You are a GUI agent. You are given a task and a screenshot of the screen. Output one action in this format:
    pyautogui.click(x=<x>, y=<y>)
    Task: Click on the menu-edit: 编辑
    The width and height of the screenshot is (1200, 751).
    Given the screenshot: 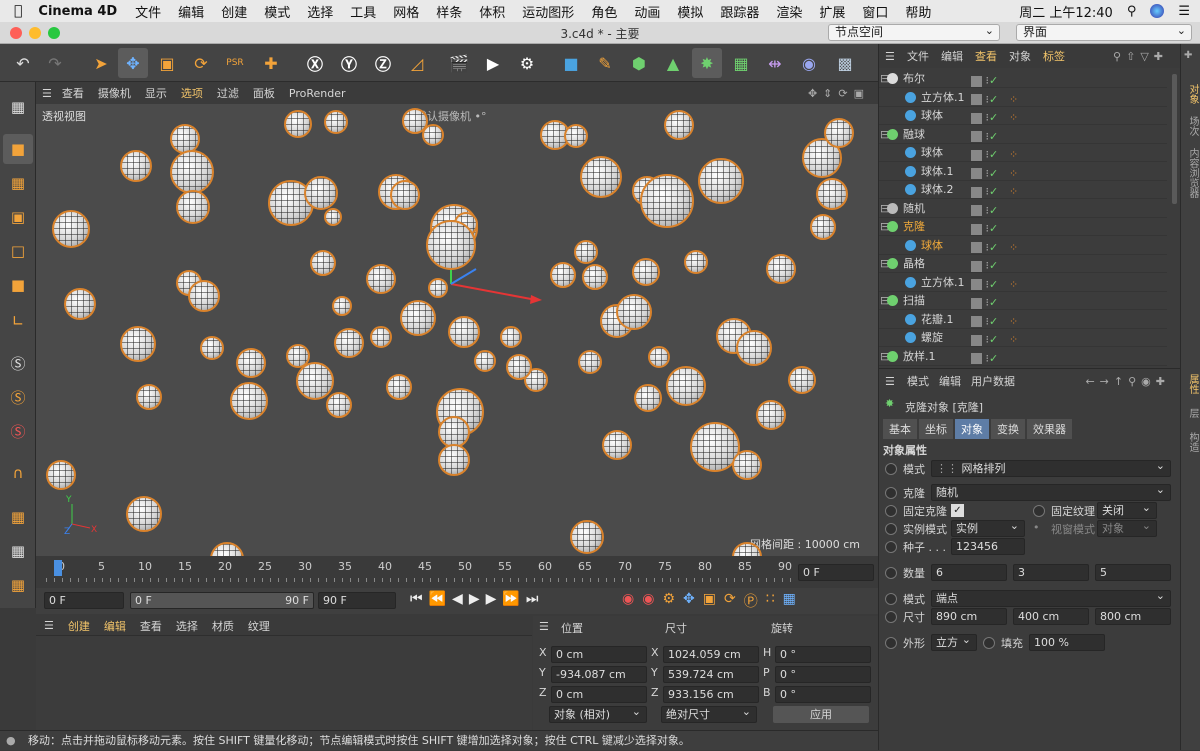 What is the action you would take?
    pyautogui.click(x=191, y=11)
    